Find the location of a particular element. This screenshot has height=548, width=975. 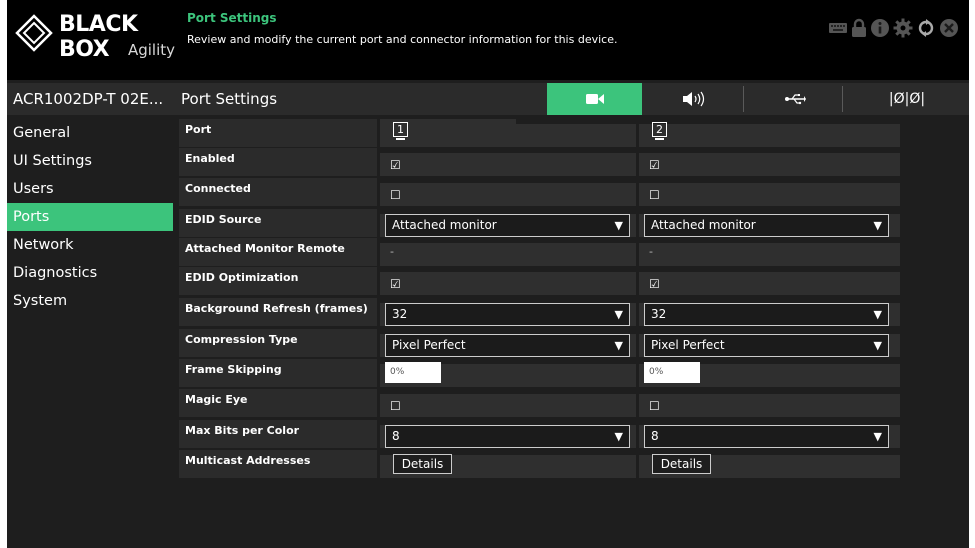

black-box-logo-icon is located at coordinates (34, 33).